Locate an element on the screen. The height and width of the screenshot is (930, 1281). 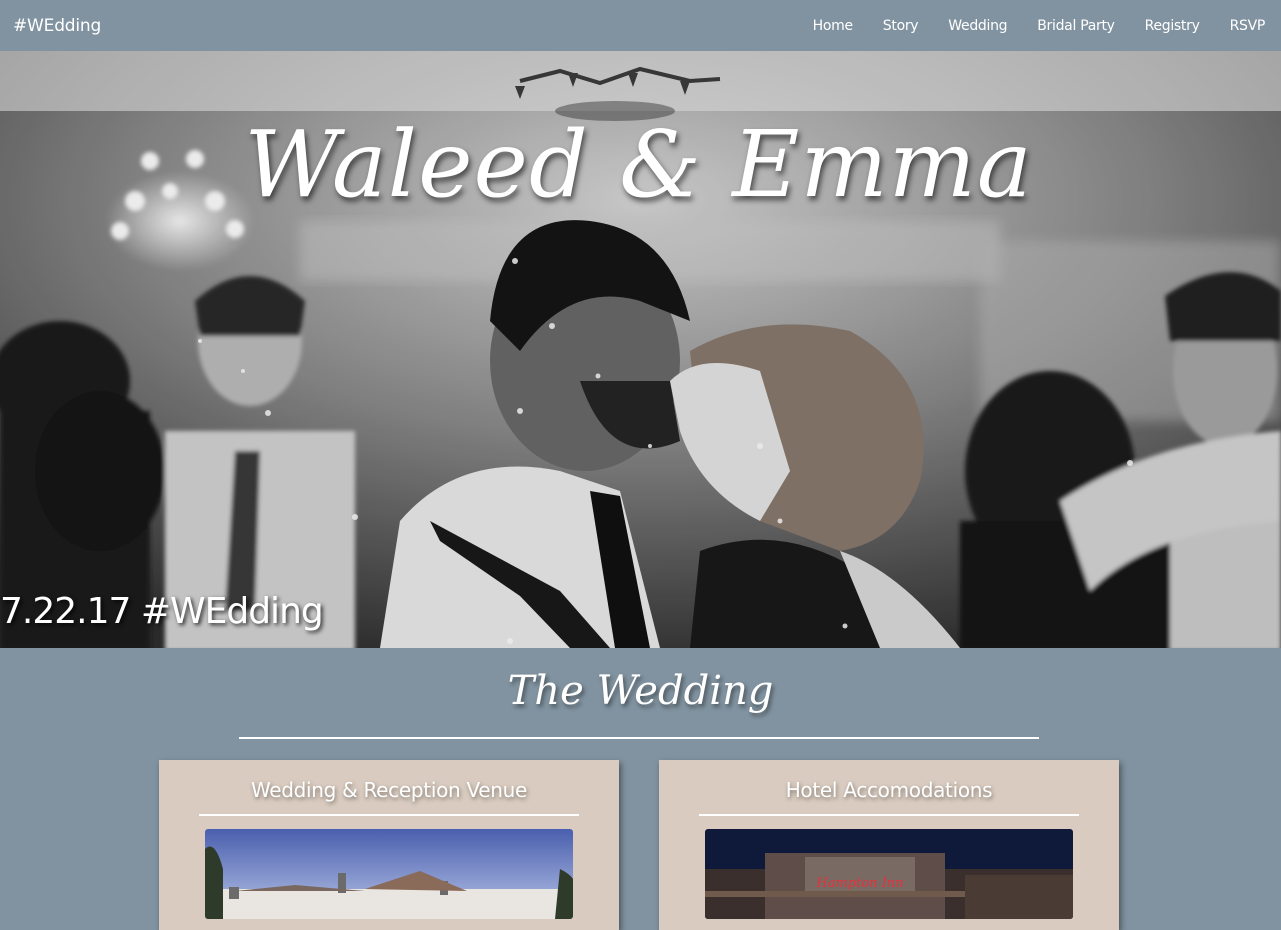
venue-card: Wedding & Reception Venue is located at coordinates (389, 845).